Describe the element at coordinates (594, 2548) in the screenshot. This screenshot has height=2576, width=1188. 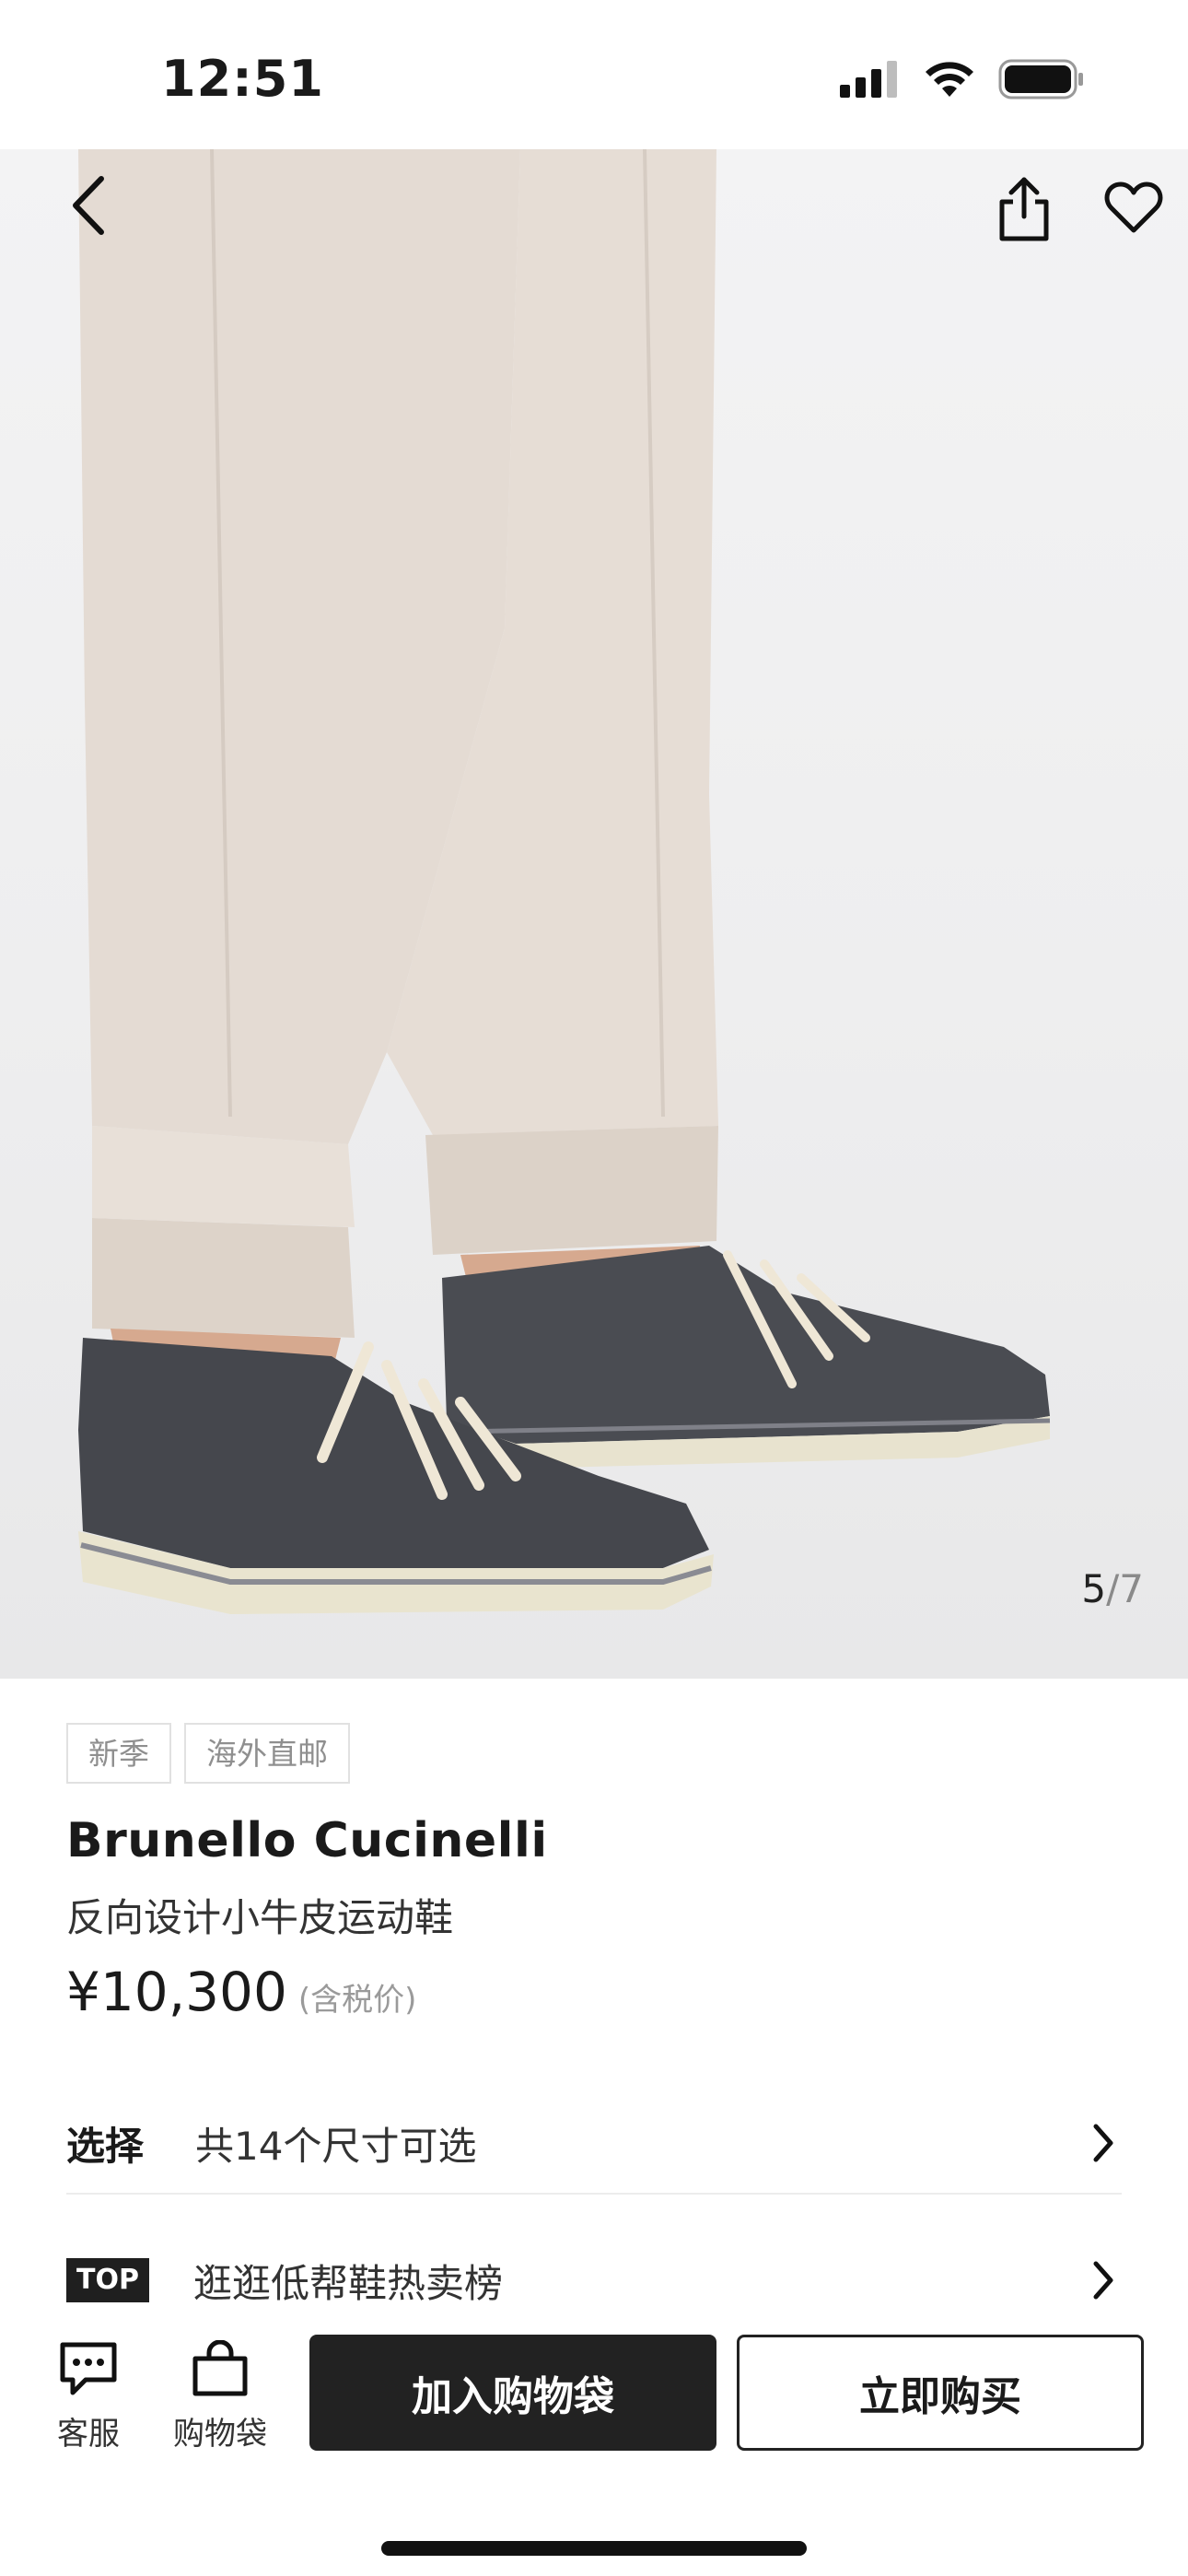
I see `home-indicator` at that location.